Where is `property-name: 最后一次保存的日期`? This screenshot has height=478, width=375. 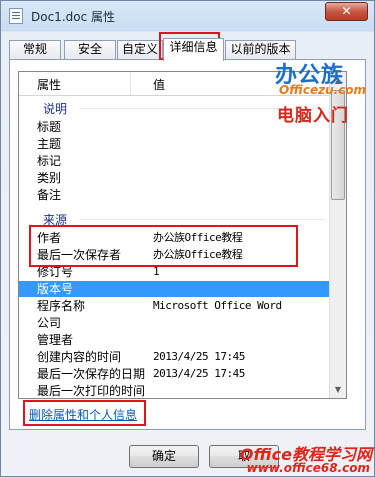
property-name: 最后一次保存的日期 is located at coordinates (91, 374).